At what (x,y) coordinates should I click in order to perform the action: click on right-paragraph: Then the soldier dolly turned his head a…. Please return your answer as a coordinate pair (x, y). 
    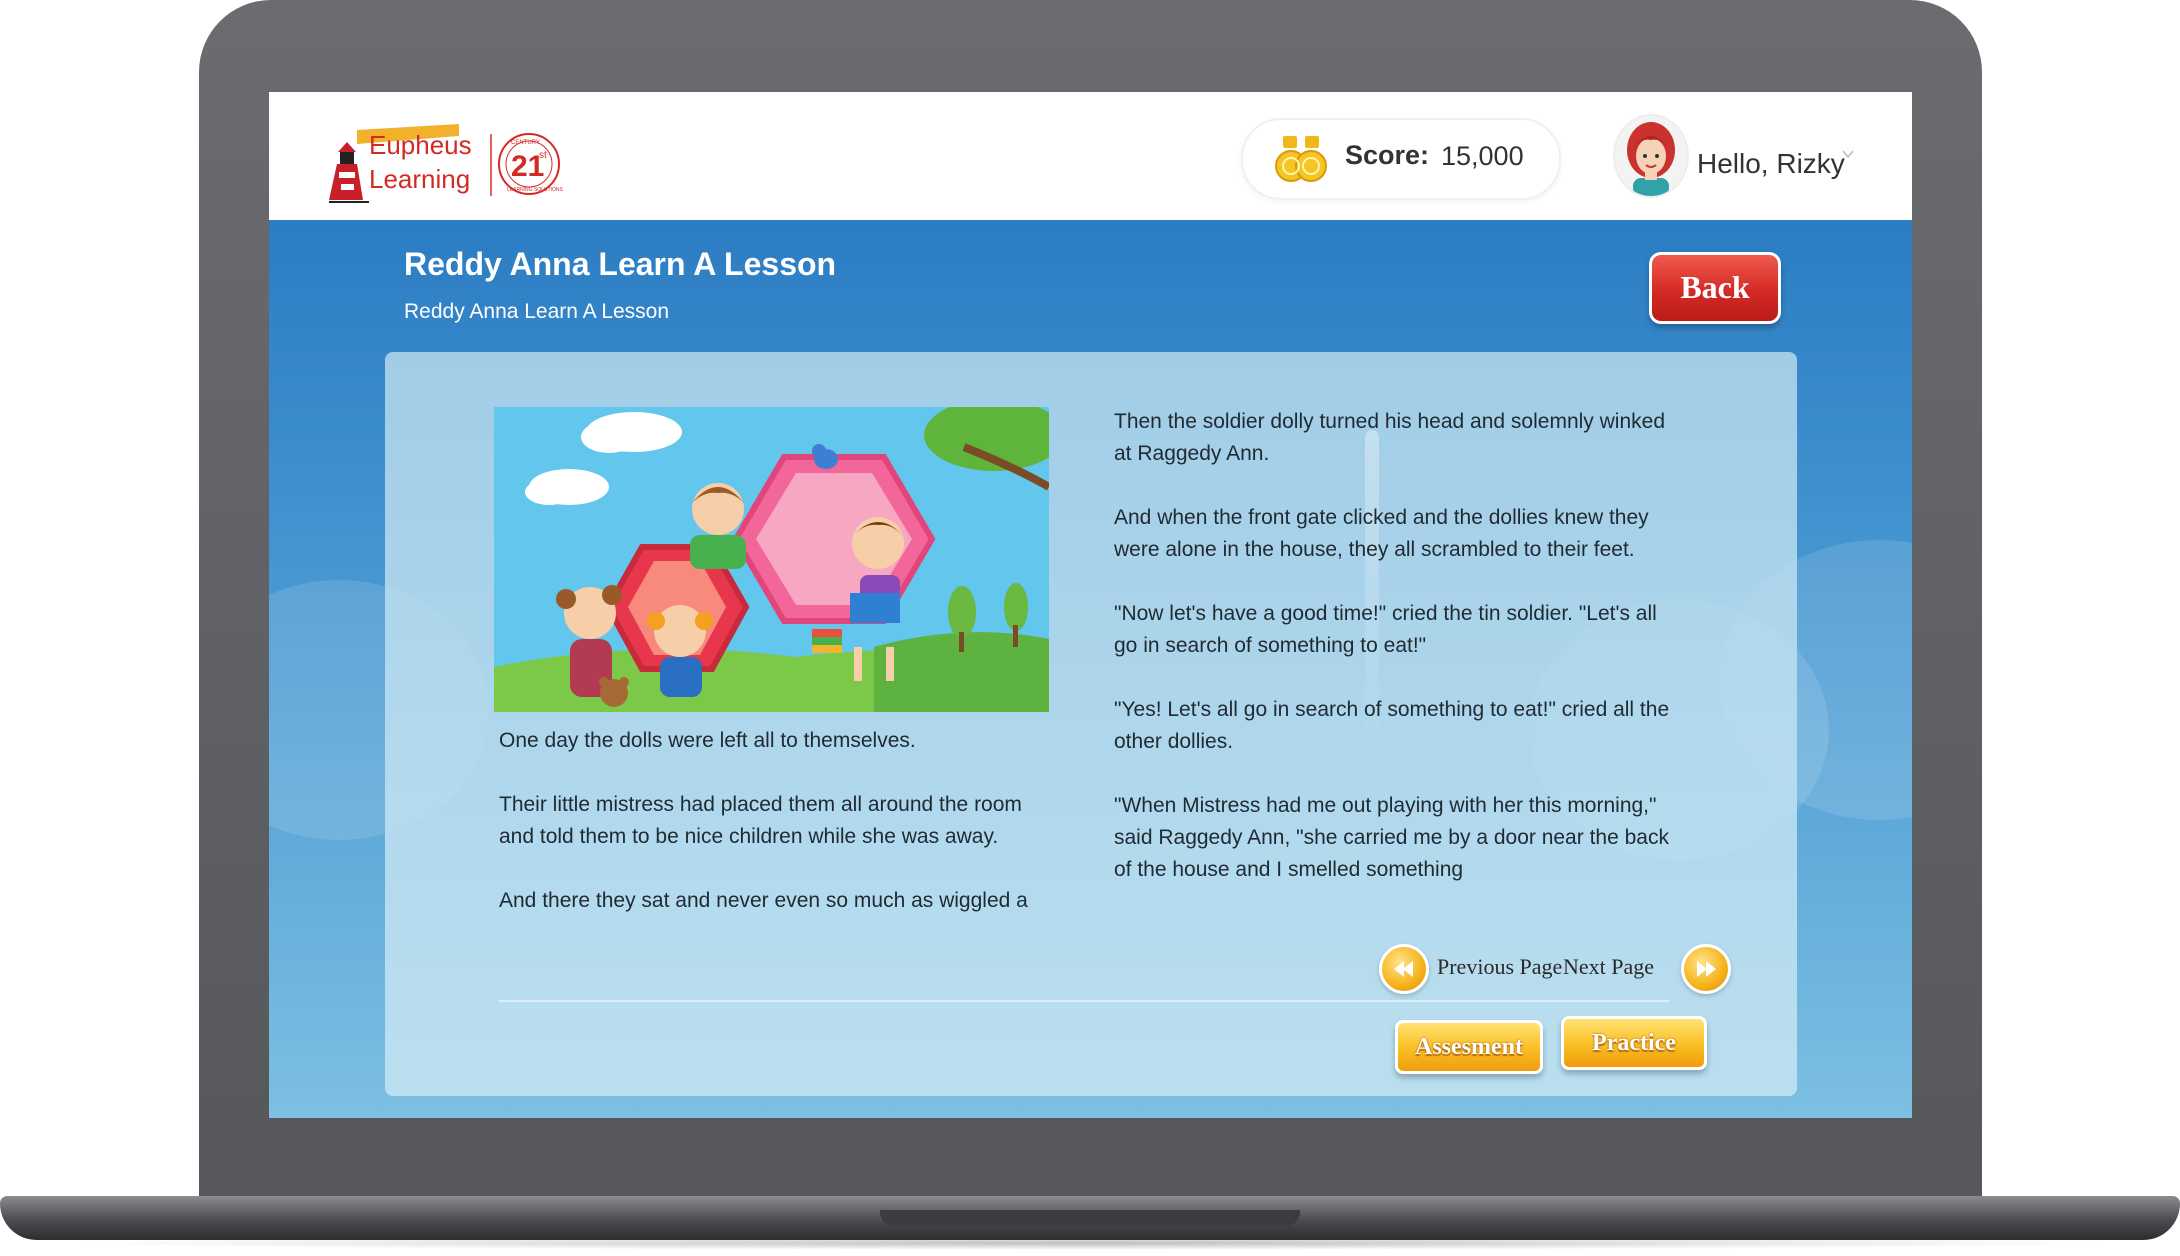
    Looking at the image, I should click on (1389, 437).